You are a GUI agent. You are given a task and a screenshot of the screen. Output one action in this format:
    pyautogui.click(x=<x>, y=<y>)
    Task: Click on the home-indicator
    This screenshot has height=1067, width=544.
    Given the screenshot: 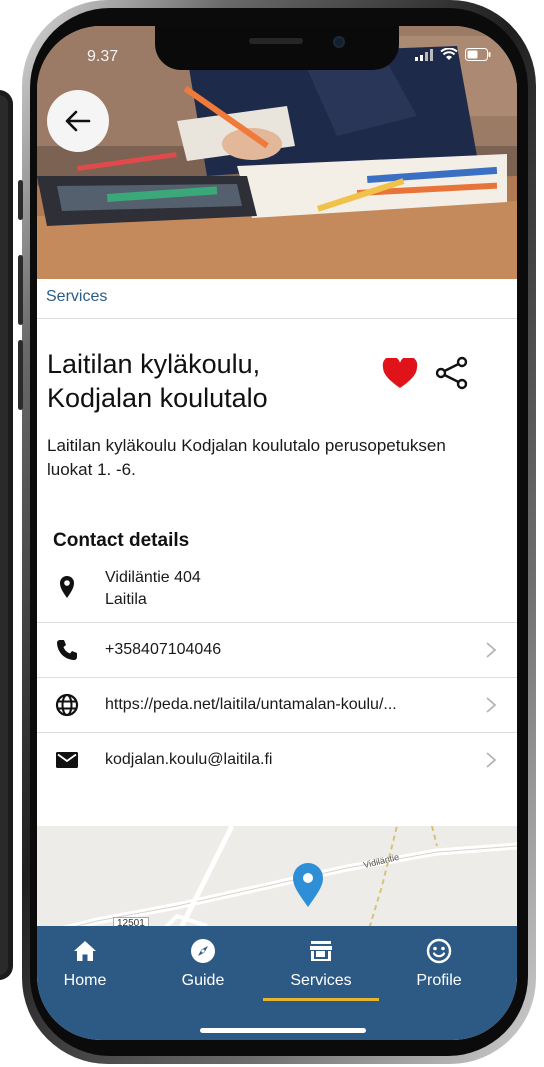 What is the action you would take?
    pyautogui.click(x=283, y=1030)
    